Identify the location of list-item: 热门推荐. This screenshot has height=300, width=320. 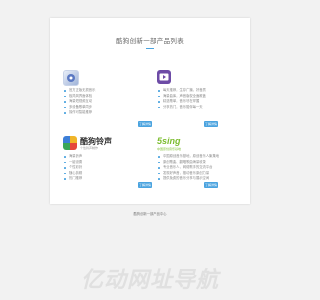
(73, 179).